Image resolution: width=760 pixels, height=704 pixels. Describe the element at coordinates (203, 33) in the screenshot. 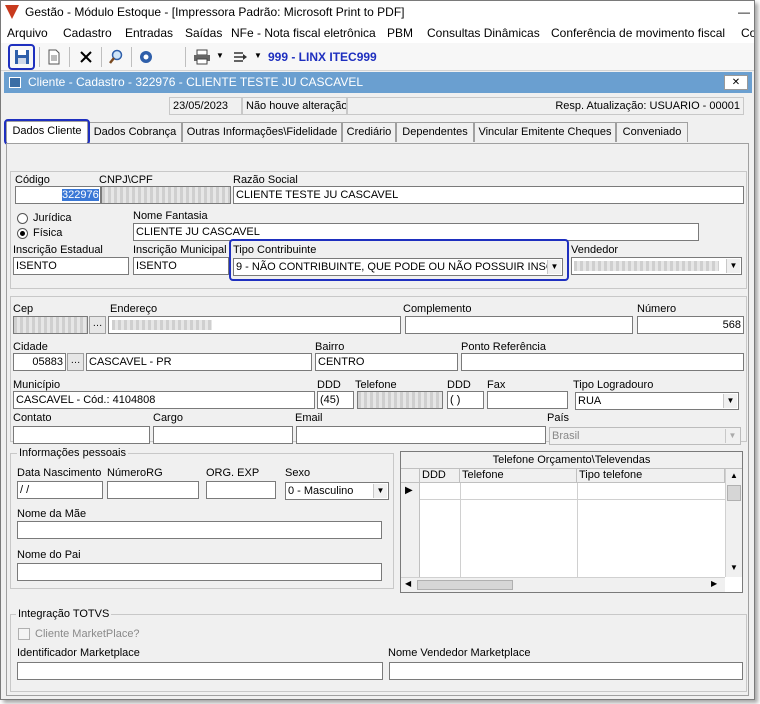

I see `menu-saidas: Saídas` at that location.